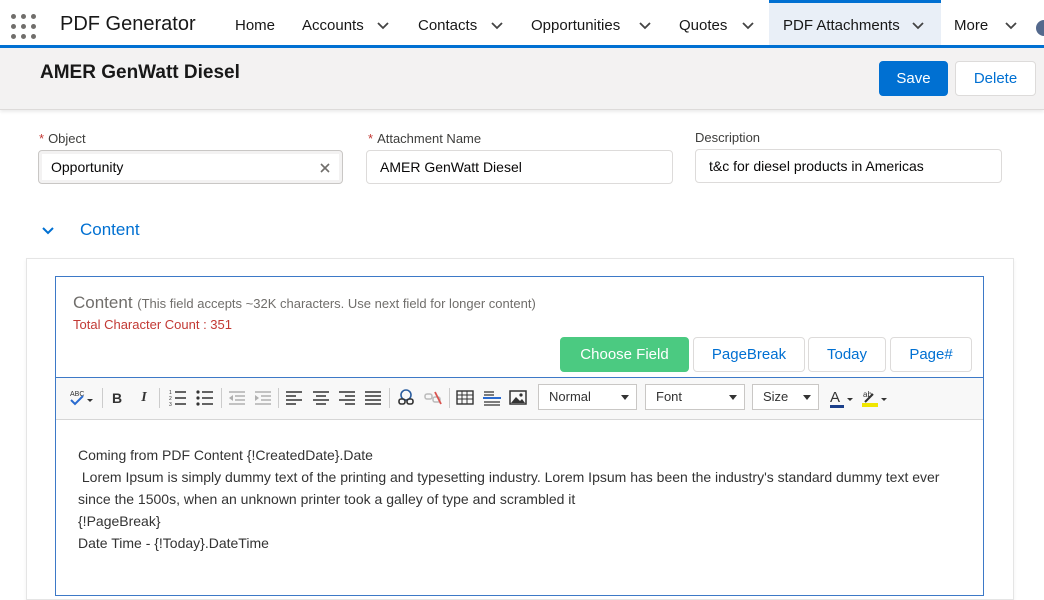 Image resolution: width=1044 pixels, height=600 pixels. I want to click on nav-item-home: Home, so click(255, 22).